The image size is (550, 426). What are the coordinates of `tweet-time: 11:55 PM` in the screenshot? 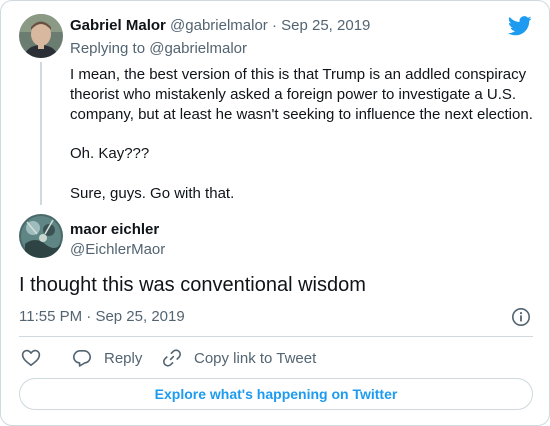 It's located at (50, 316).